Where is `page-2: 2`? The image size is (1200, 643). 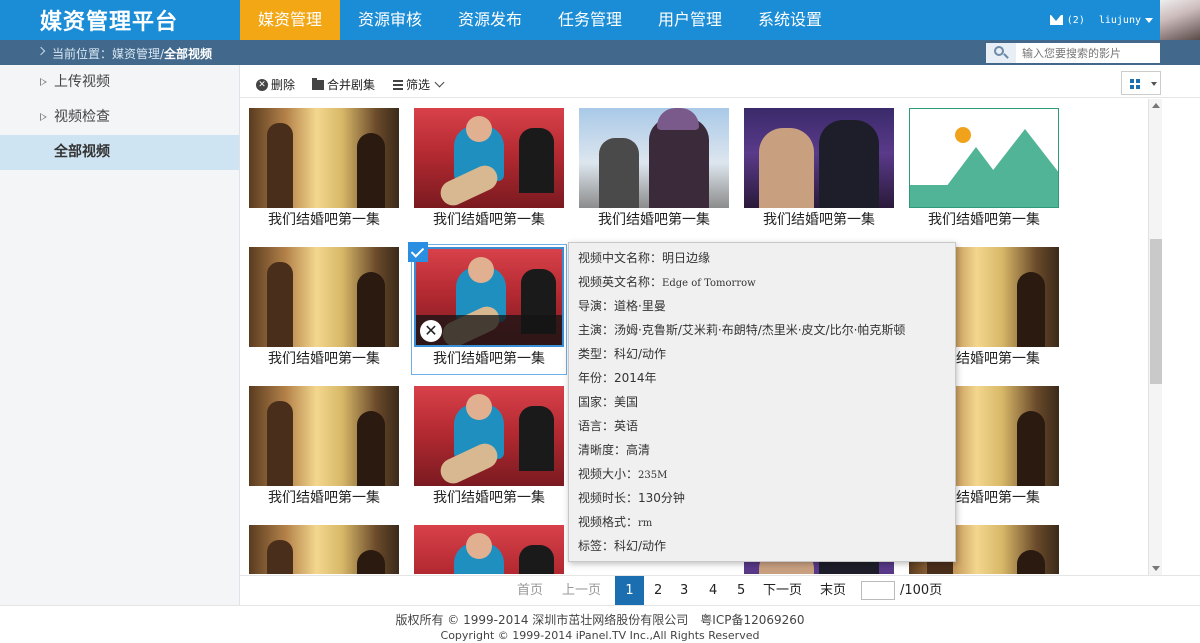
page-2: 2 is located at coordinates (658, 590).